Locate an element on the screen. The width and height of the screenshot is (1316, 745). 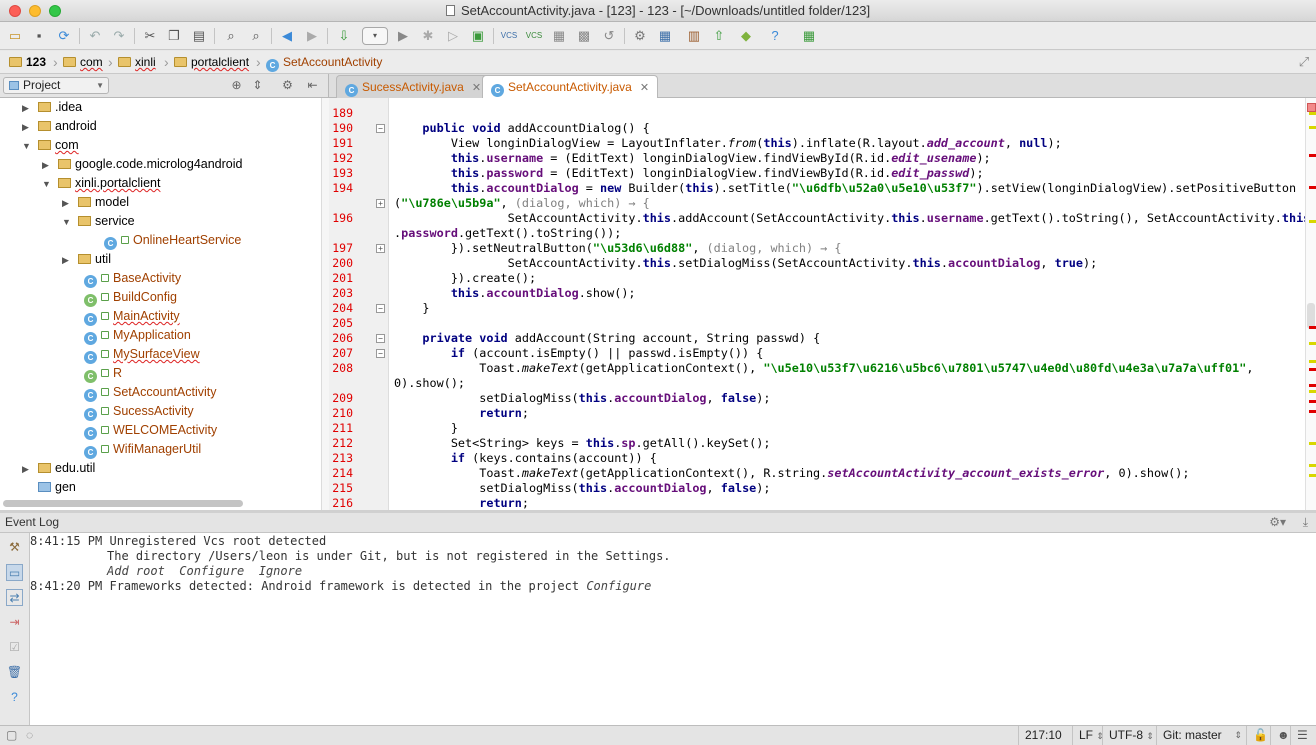
sidebar-scrollbar is located at coordinates (325, 304).